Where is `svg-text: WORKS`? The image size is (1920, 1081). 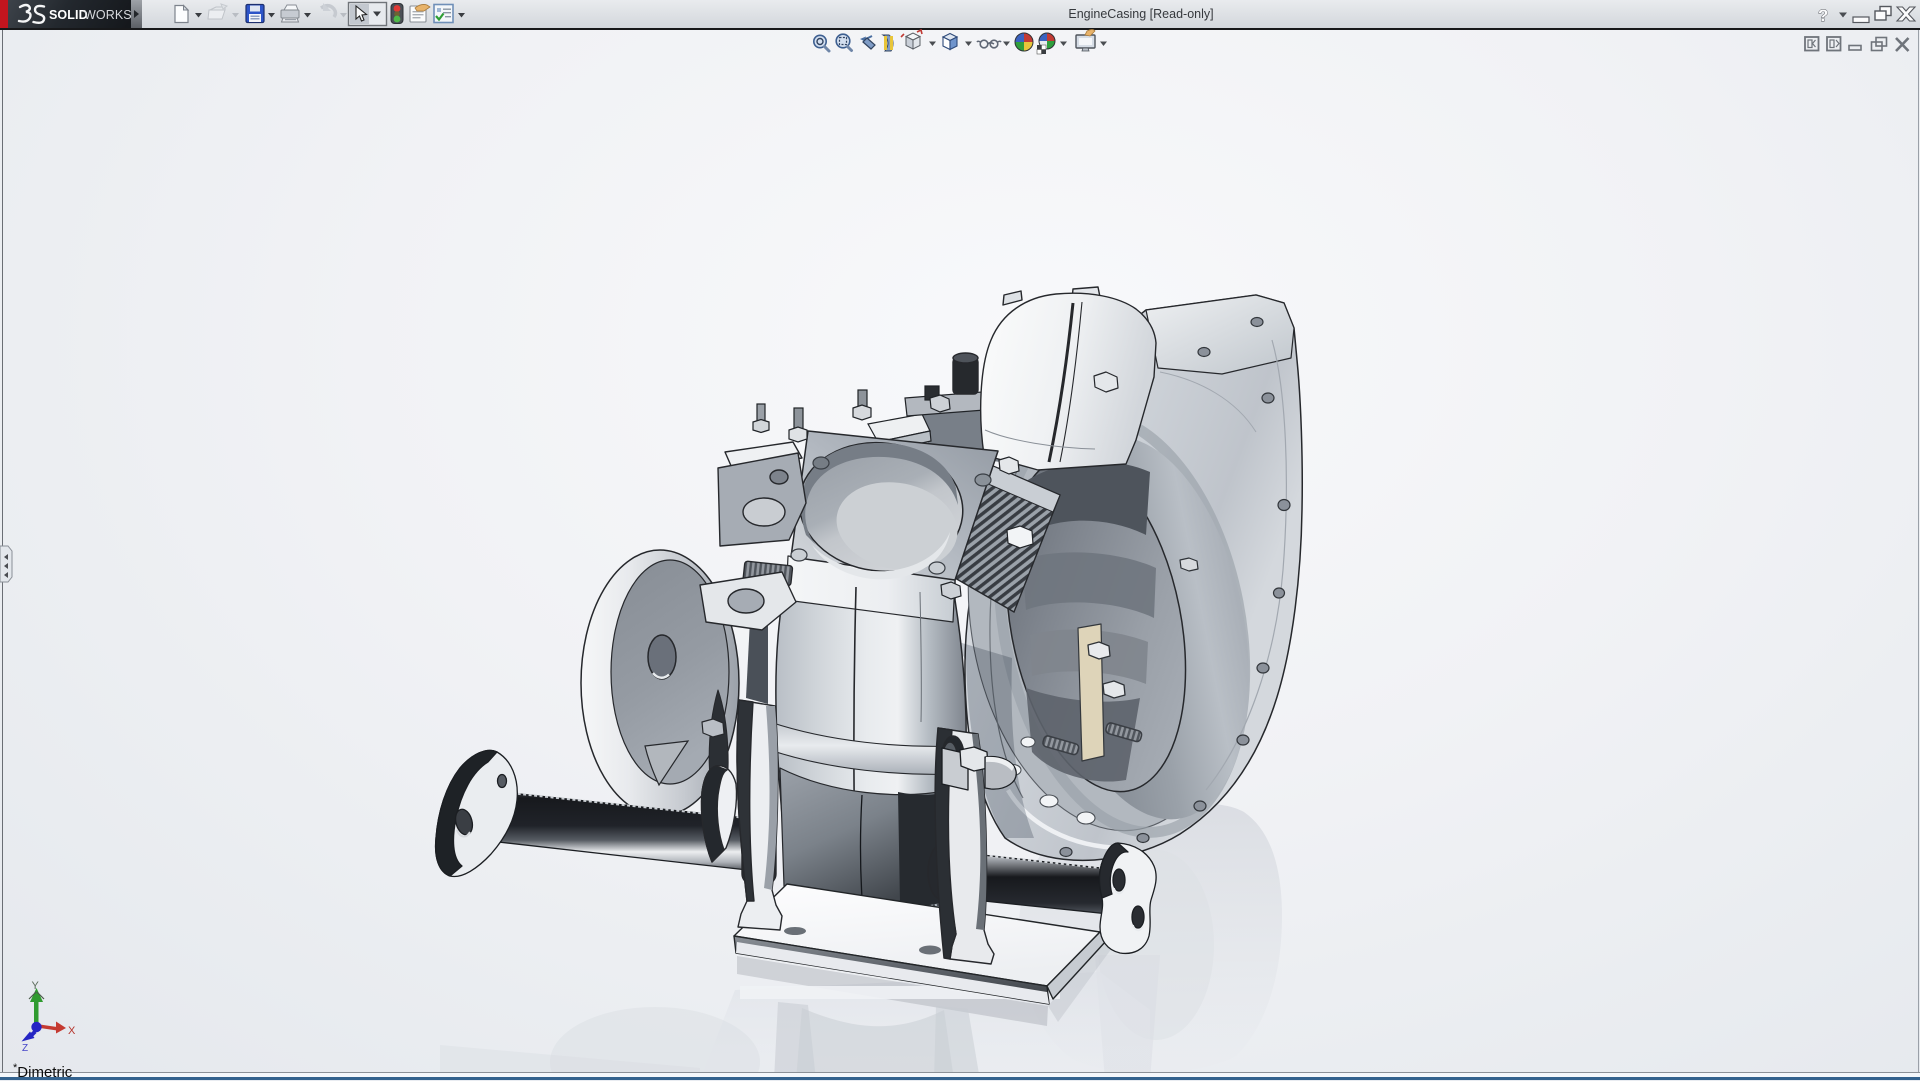
svg-text: WORKS is located at coordinates (108, 15).